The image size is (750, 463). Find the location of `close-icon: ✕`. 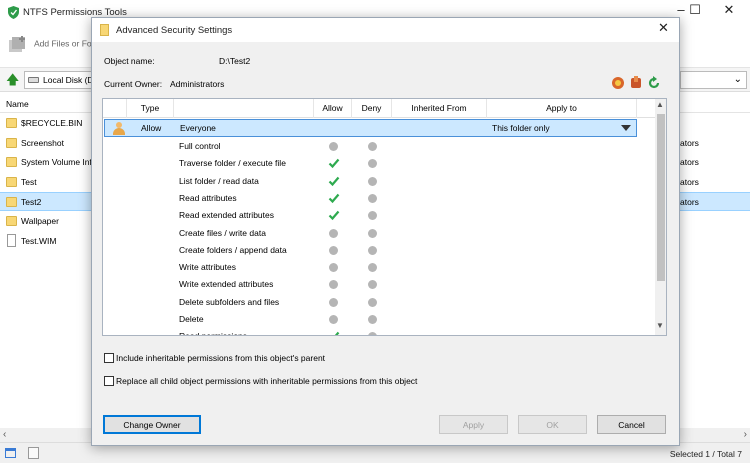

close-icon: ✕ is located at coordinates (663, 28).